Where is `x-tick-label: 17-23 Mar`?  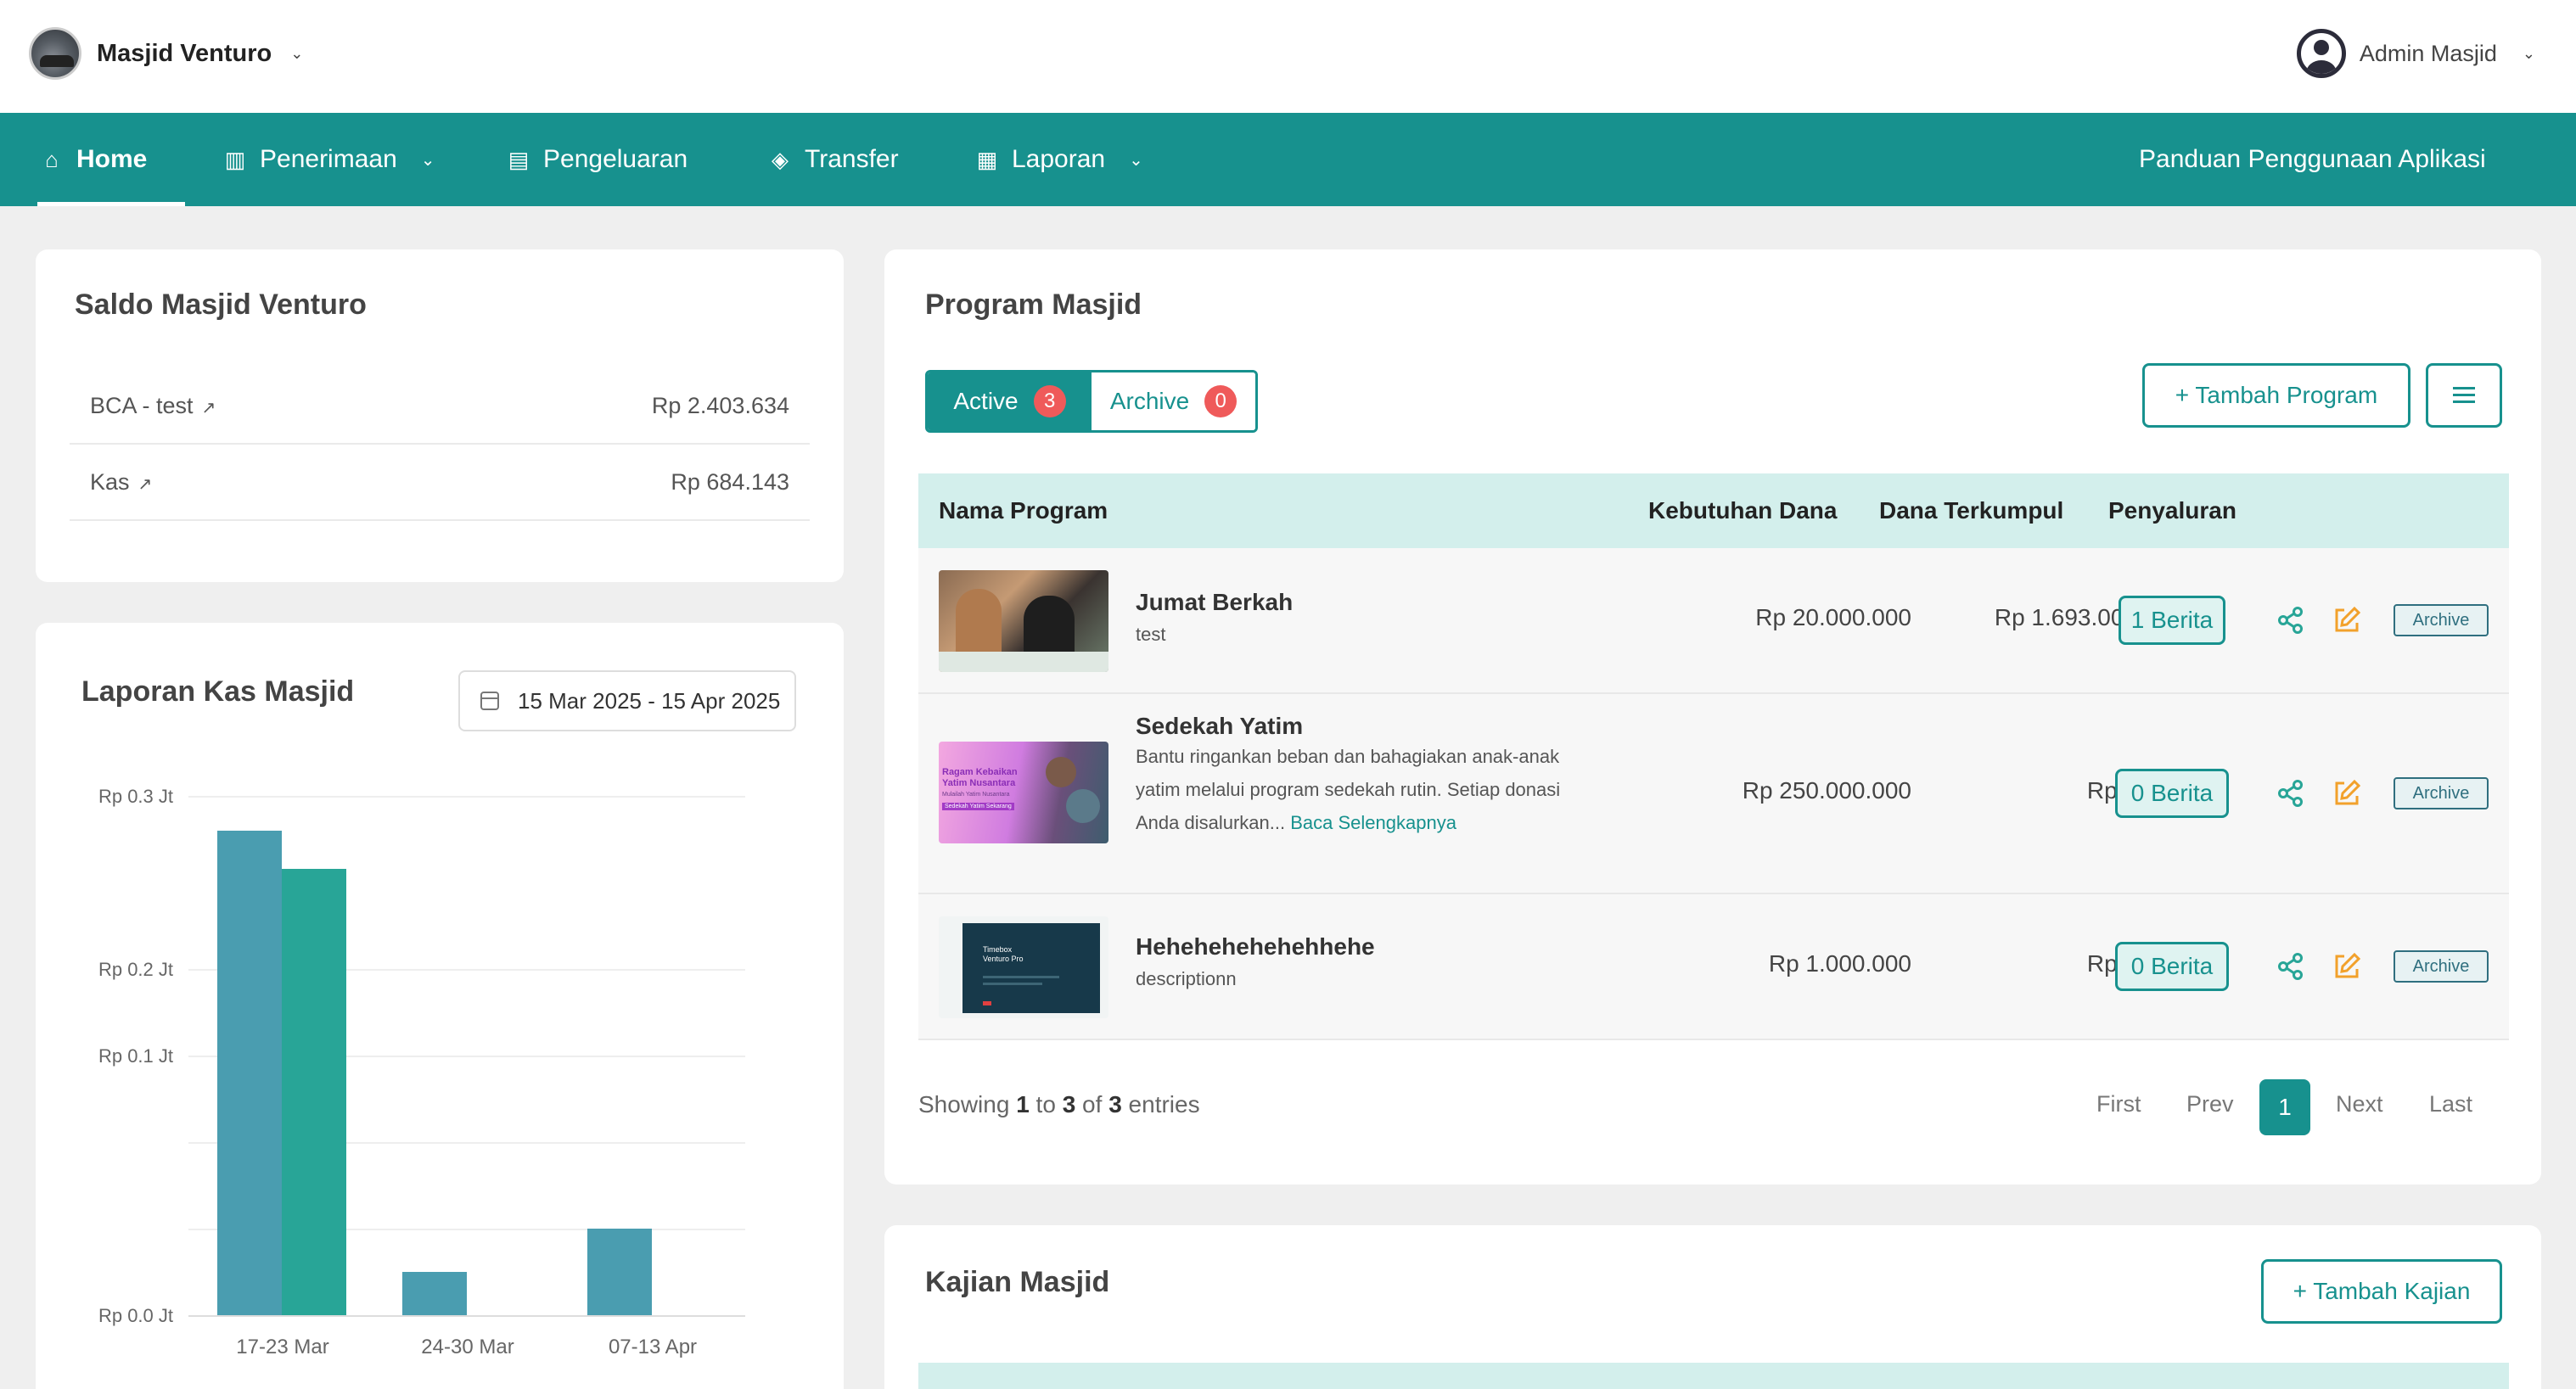
x-tick-label: 17-23 Mar is located at coordinates (282, 1347).